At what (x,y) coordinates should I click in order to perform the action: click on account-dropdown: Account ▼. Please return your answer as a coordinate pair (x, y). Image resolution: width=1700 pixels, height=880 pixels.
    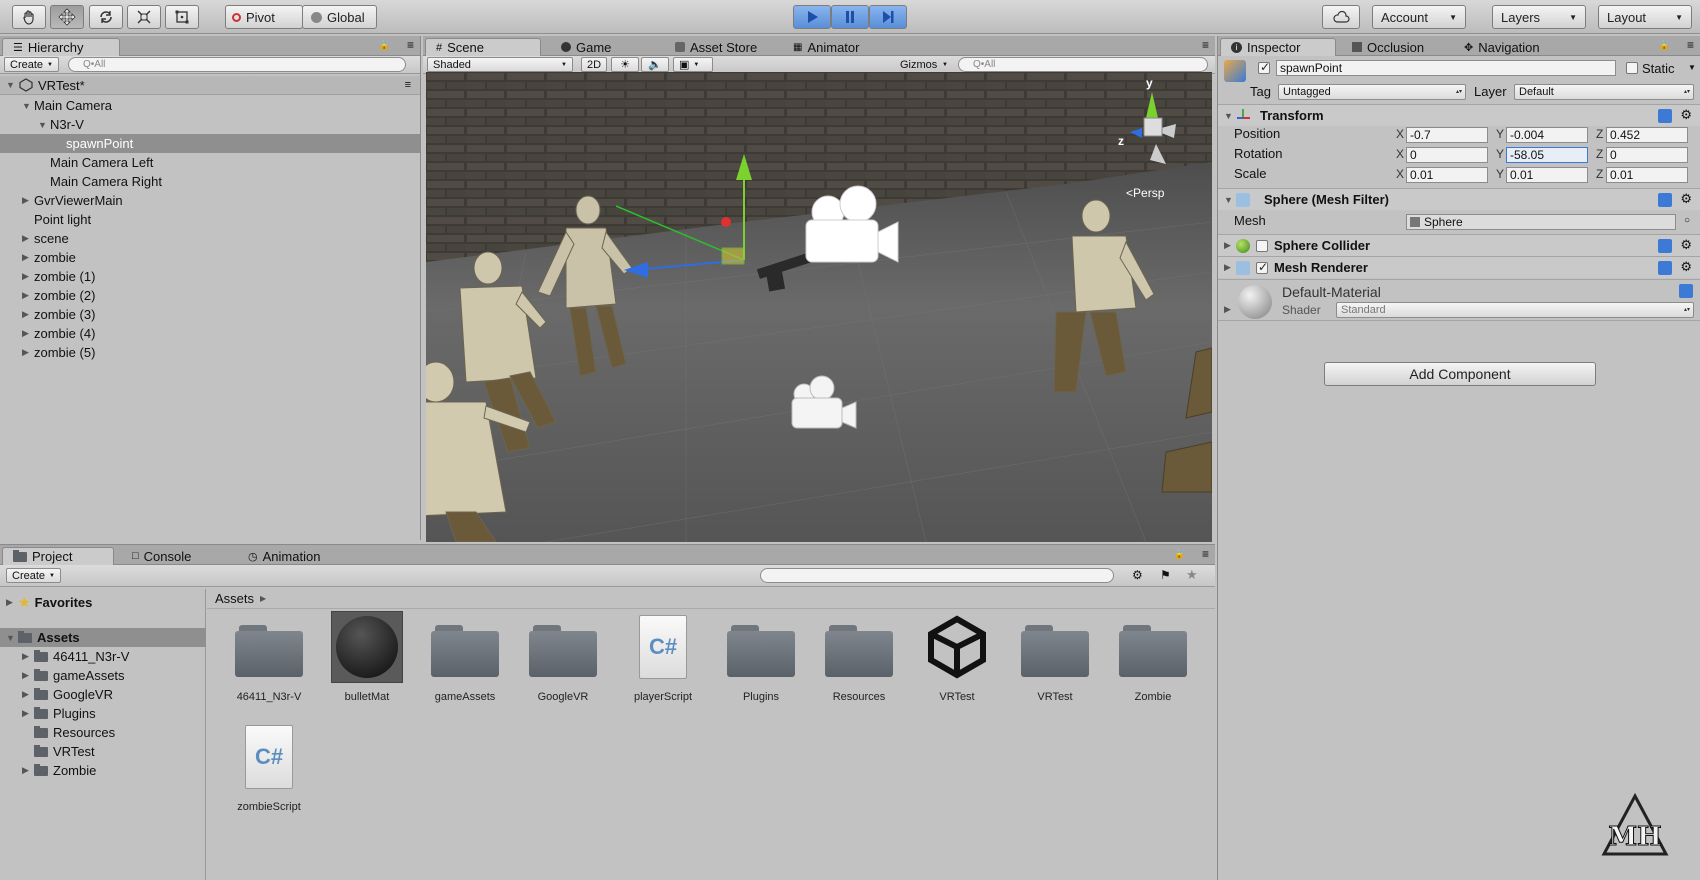
    Looking at the image, I should click on (1419, 17).